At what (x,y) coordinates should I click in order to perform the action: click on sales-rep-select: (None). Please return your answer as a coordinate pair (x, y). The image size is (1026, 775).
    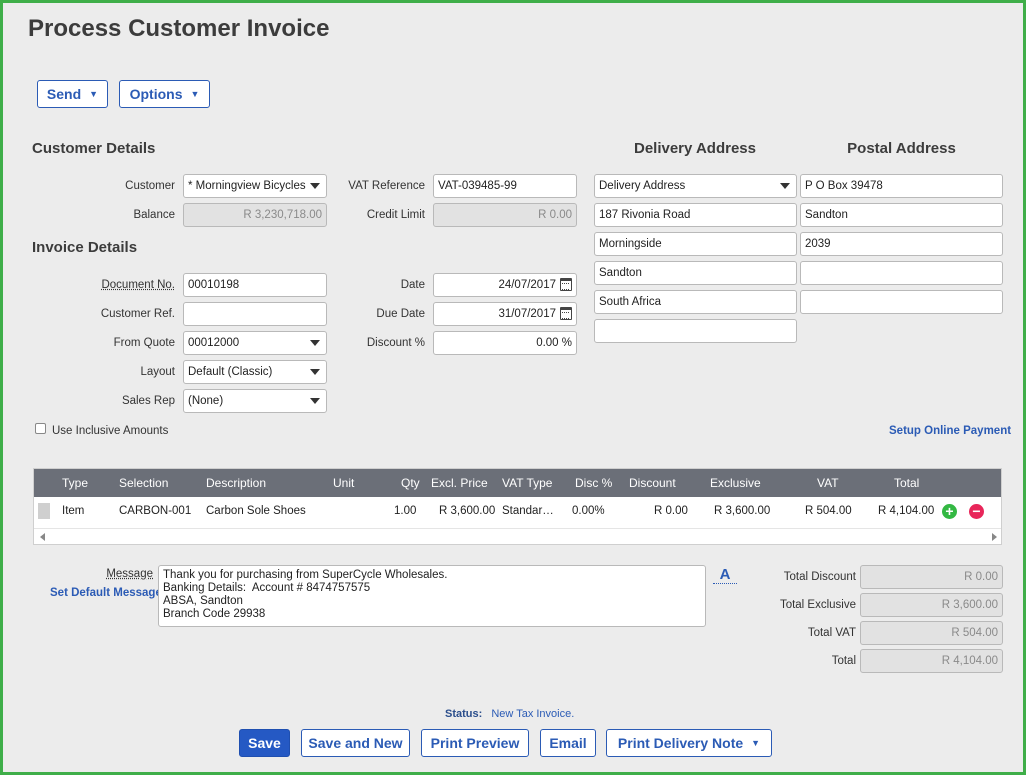
    Looking at the image, I should click on (255, 401).